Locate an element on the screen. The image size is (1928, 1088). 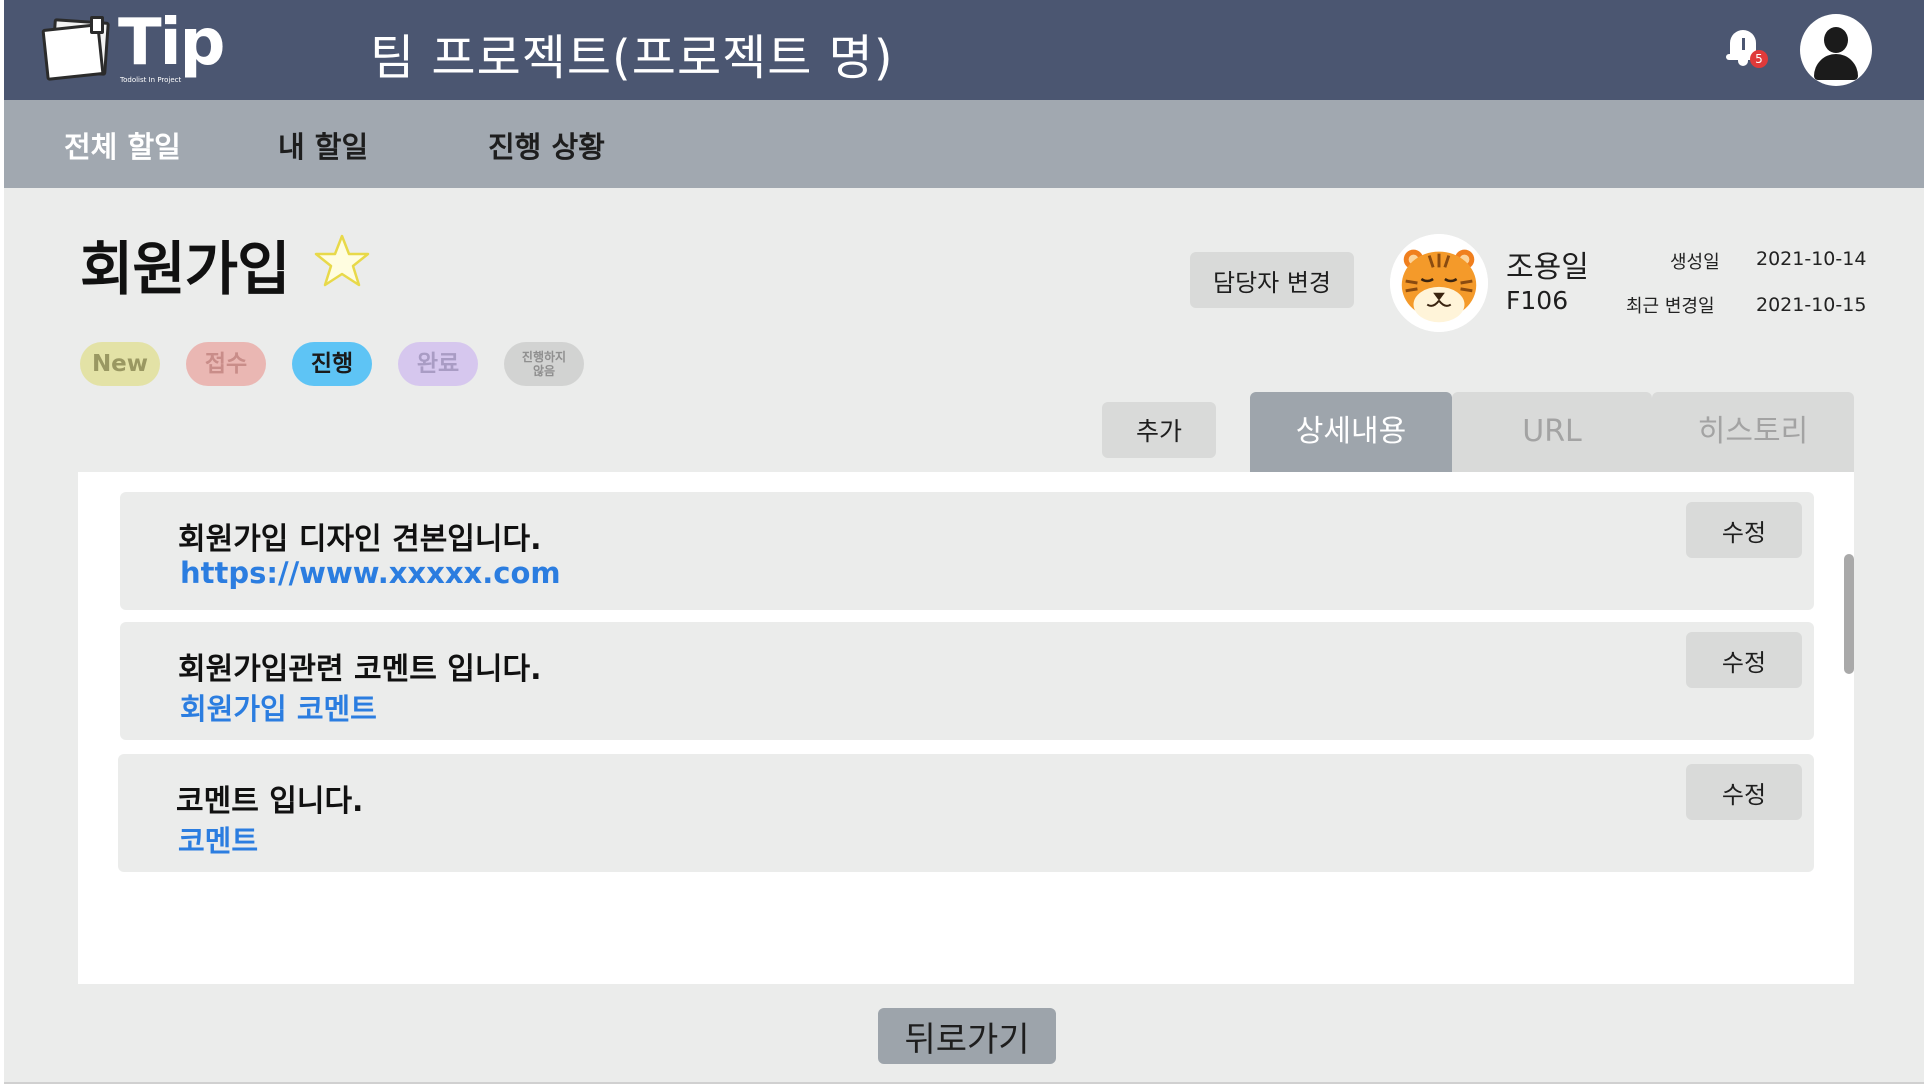
tab-history: 히스토리 is located at coordinates (1753, 432).